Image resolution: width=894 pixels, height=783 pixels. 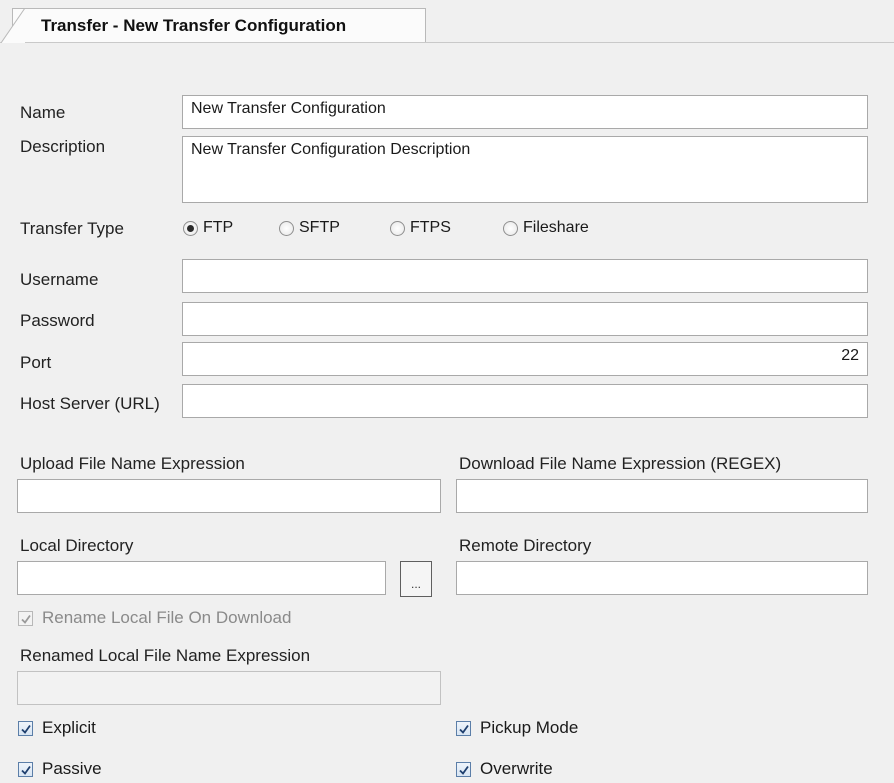 What do you see at coordinates (525, 401) in the screenshot?
I see `host-server-input` at bounding box center [525, 401].